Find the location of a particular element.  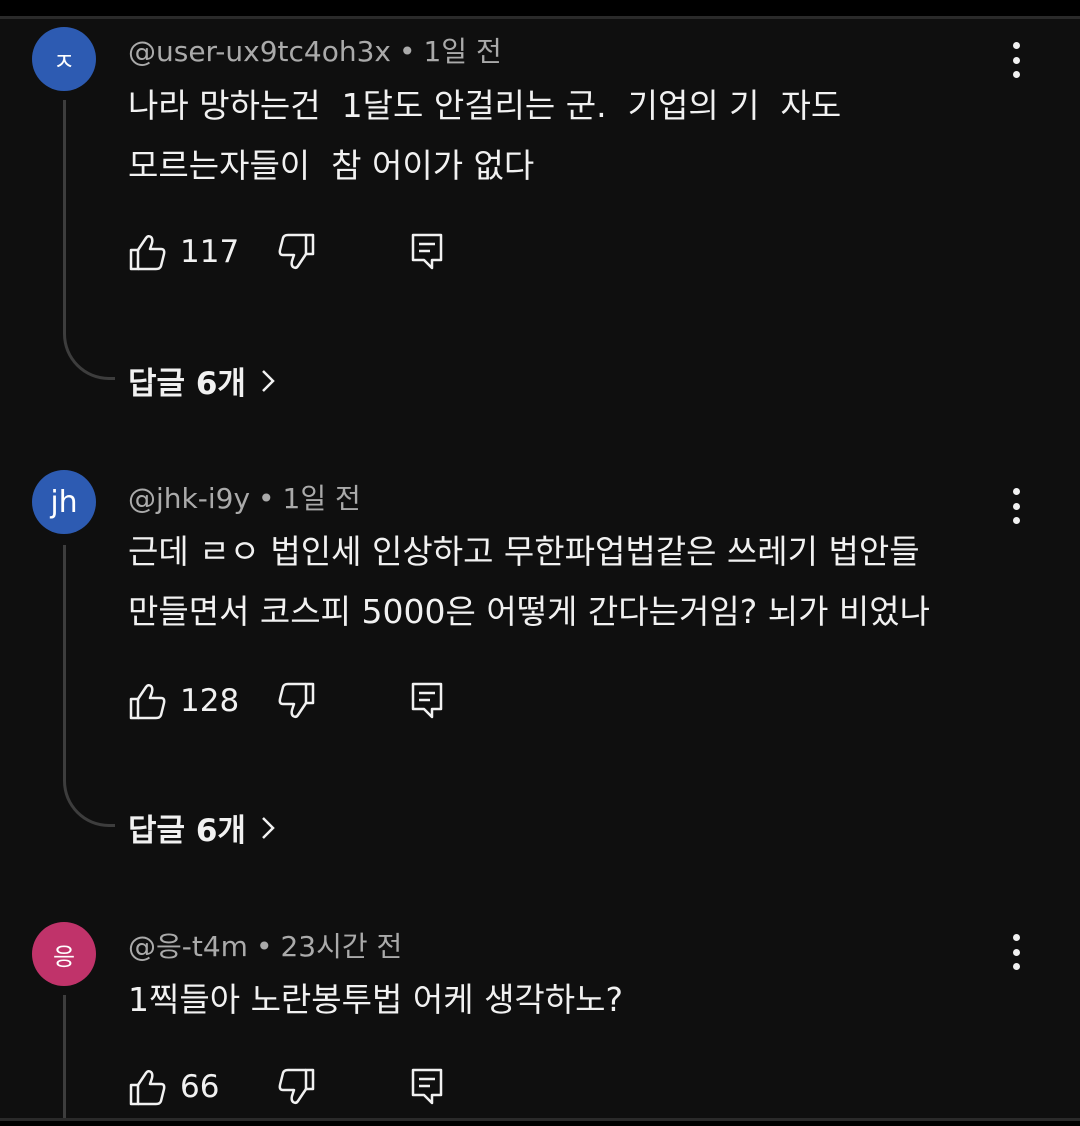

top-divider is located at coordinates (540, 17).